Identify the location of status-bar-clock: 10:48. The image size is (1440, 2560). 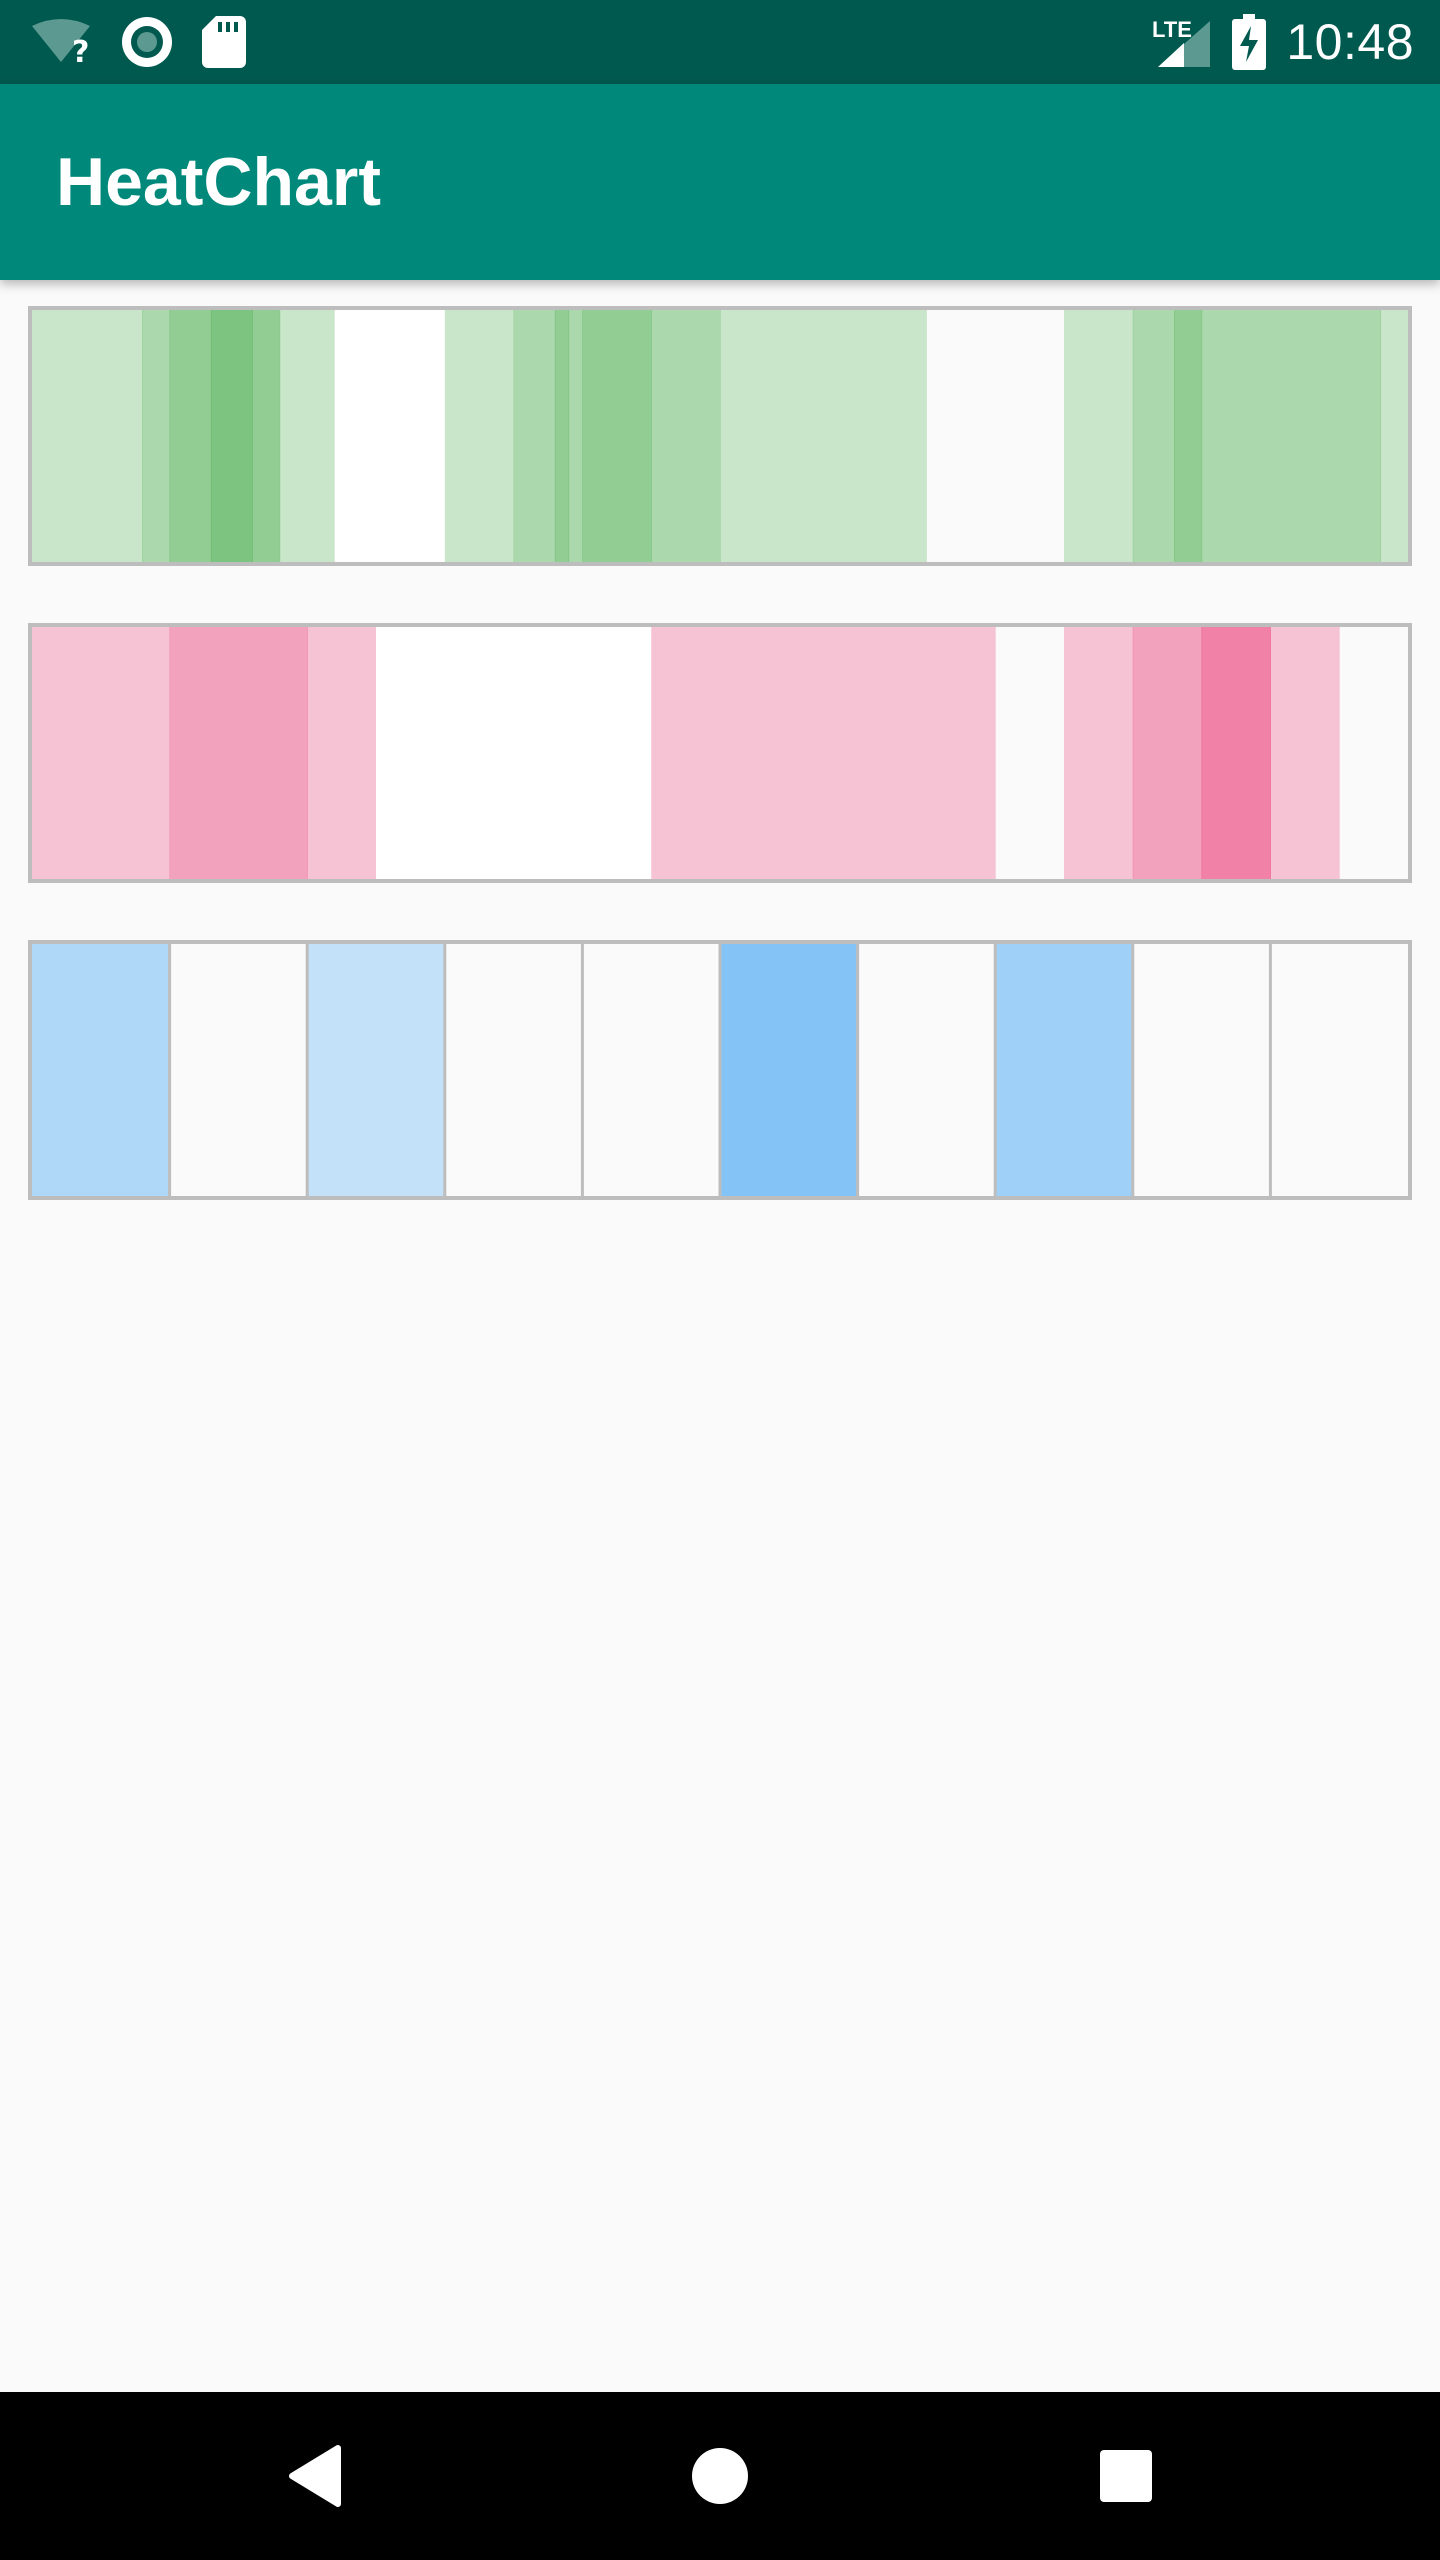
(1350, 42).